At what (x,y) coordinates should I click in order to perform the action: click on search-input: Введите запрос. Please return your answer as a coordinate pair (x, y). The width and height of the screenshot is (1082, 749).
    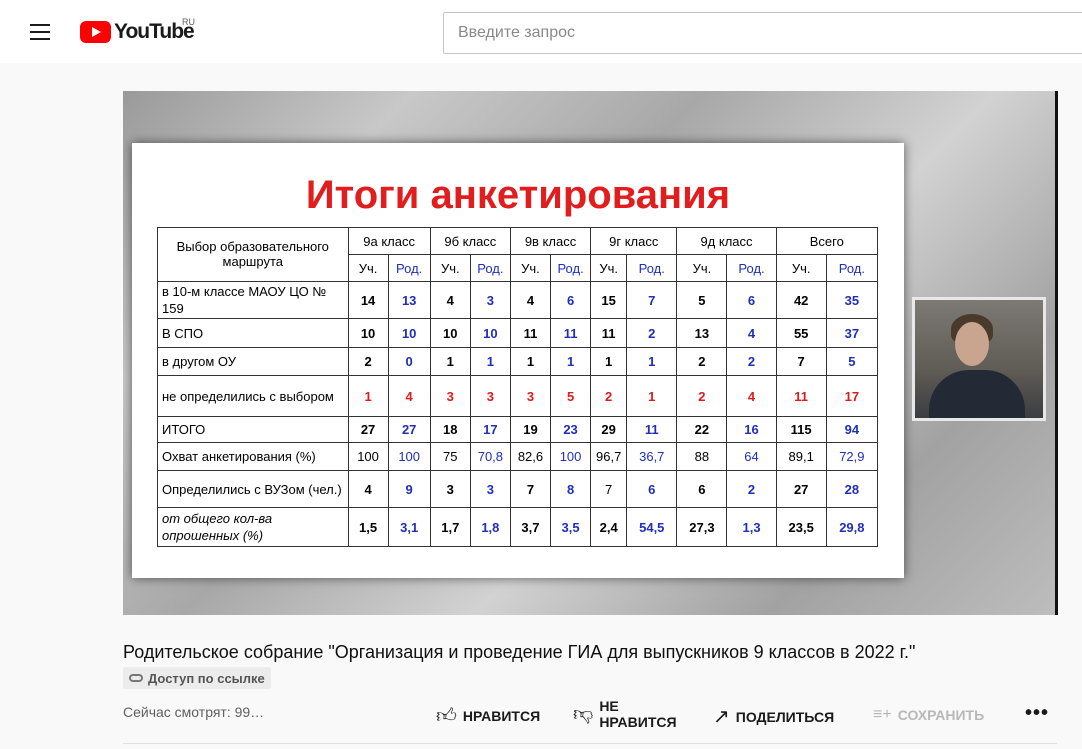
    Looking at the image, I should click on (762, 33).